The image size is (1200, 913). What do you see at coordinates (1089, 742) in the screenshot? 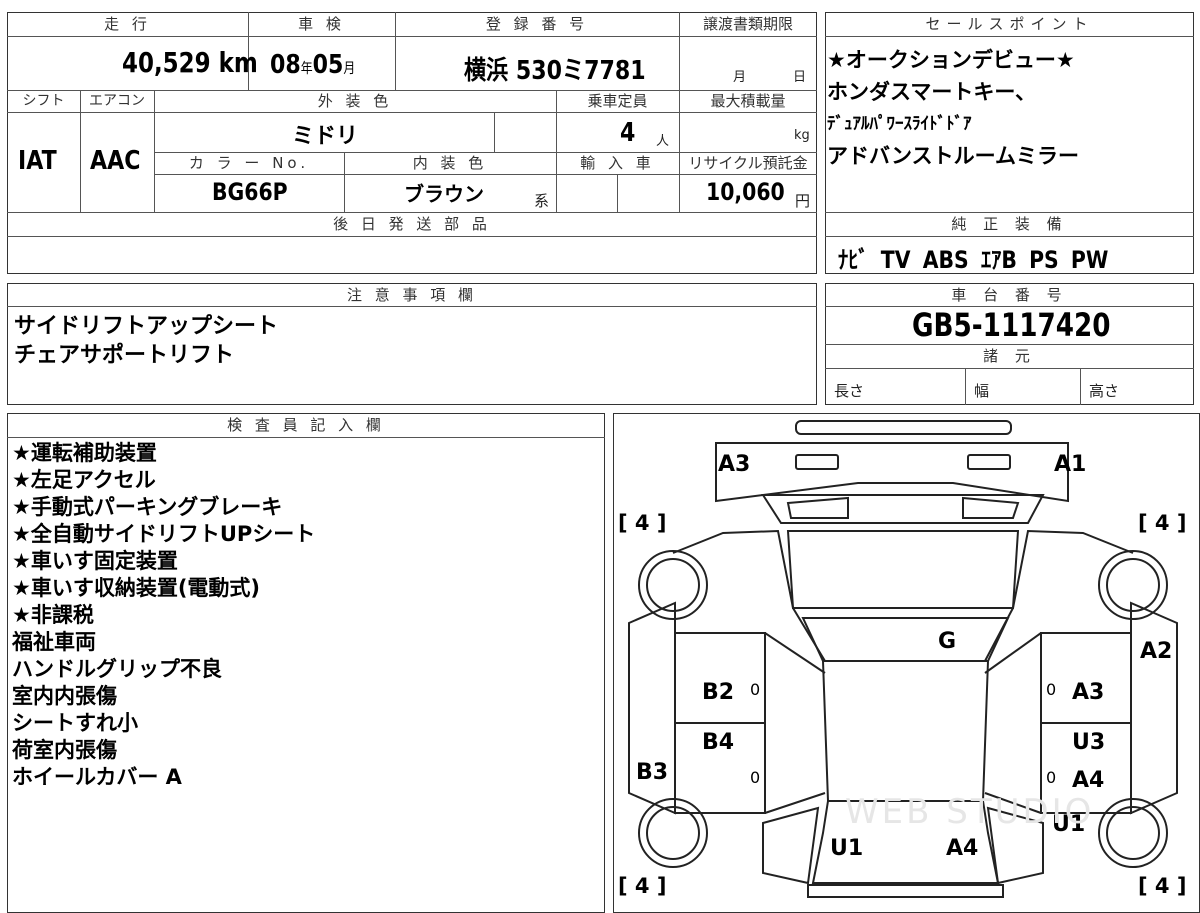
I see `damage-mark-right-rear-door-upper: U3` at bounding box center [1089, 742].